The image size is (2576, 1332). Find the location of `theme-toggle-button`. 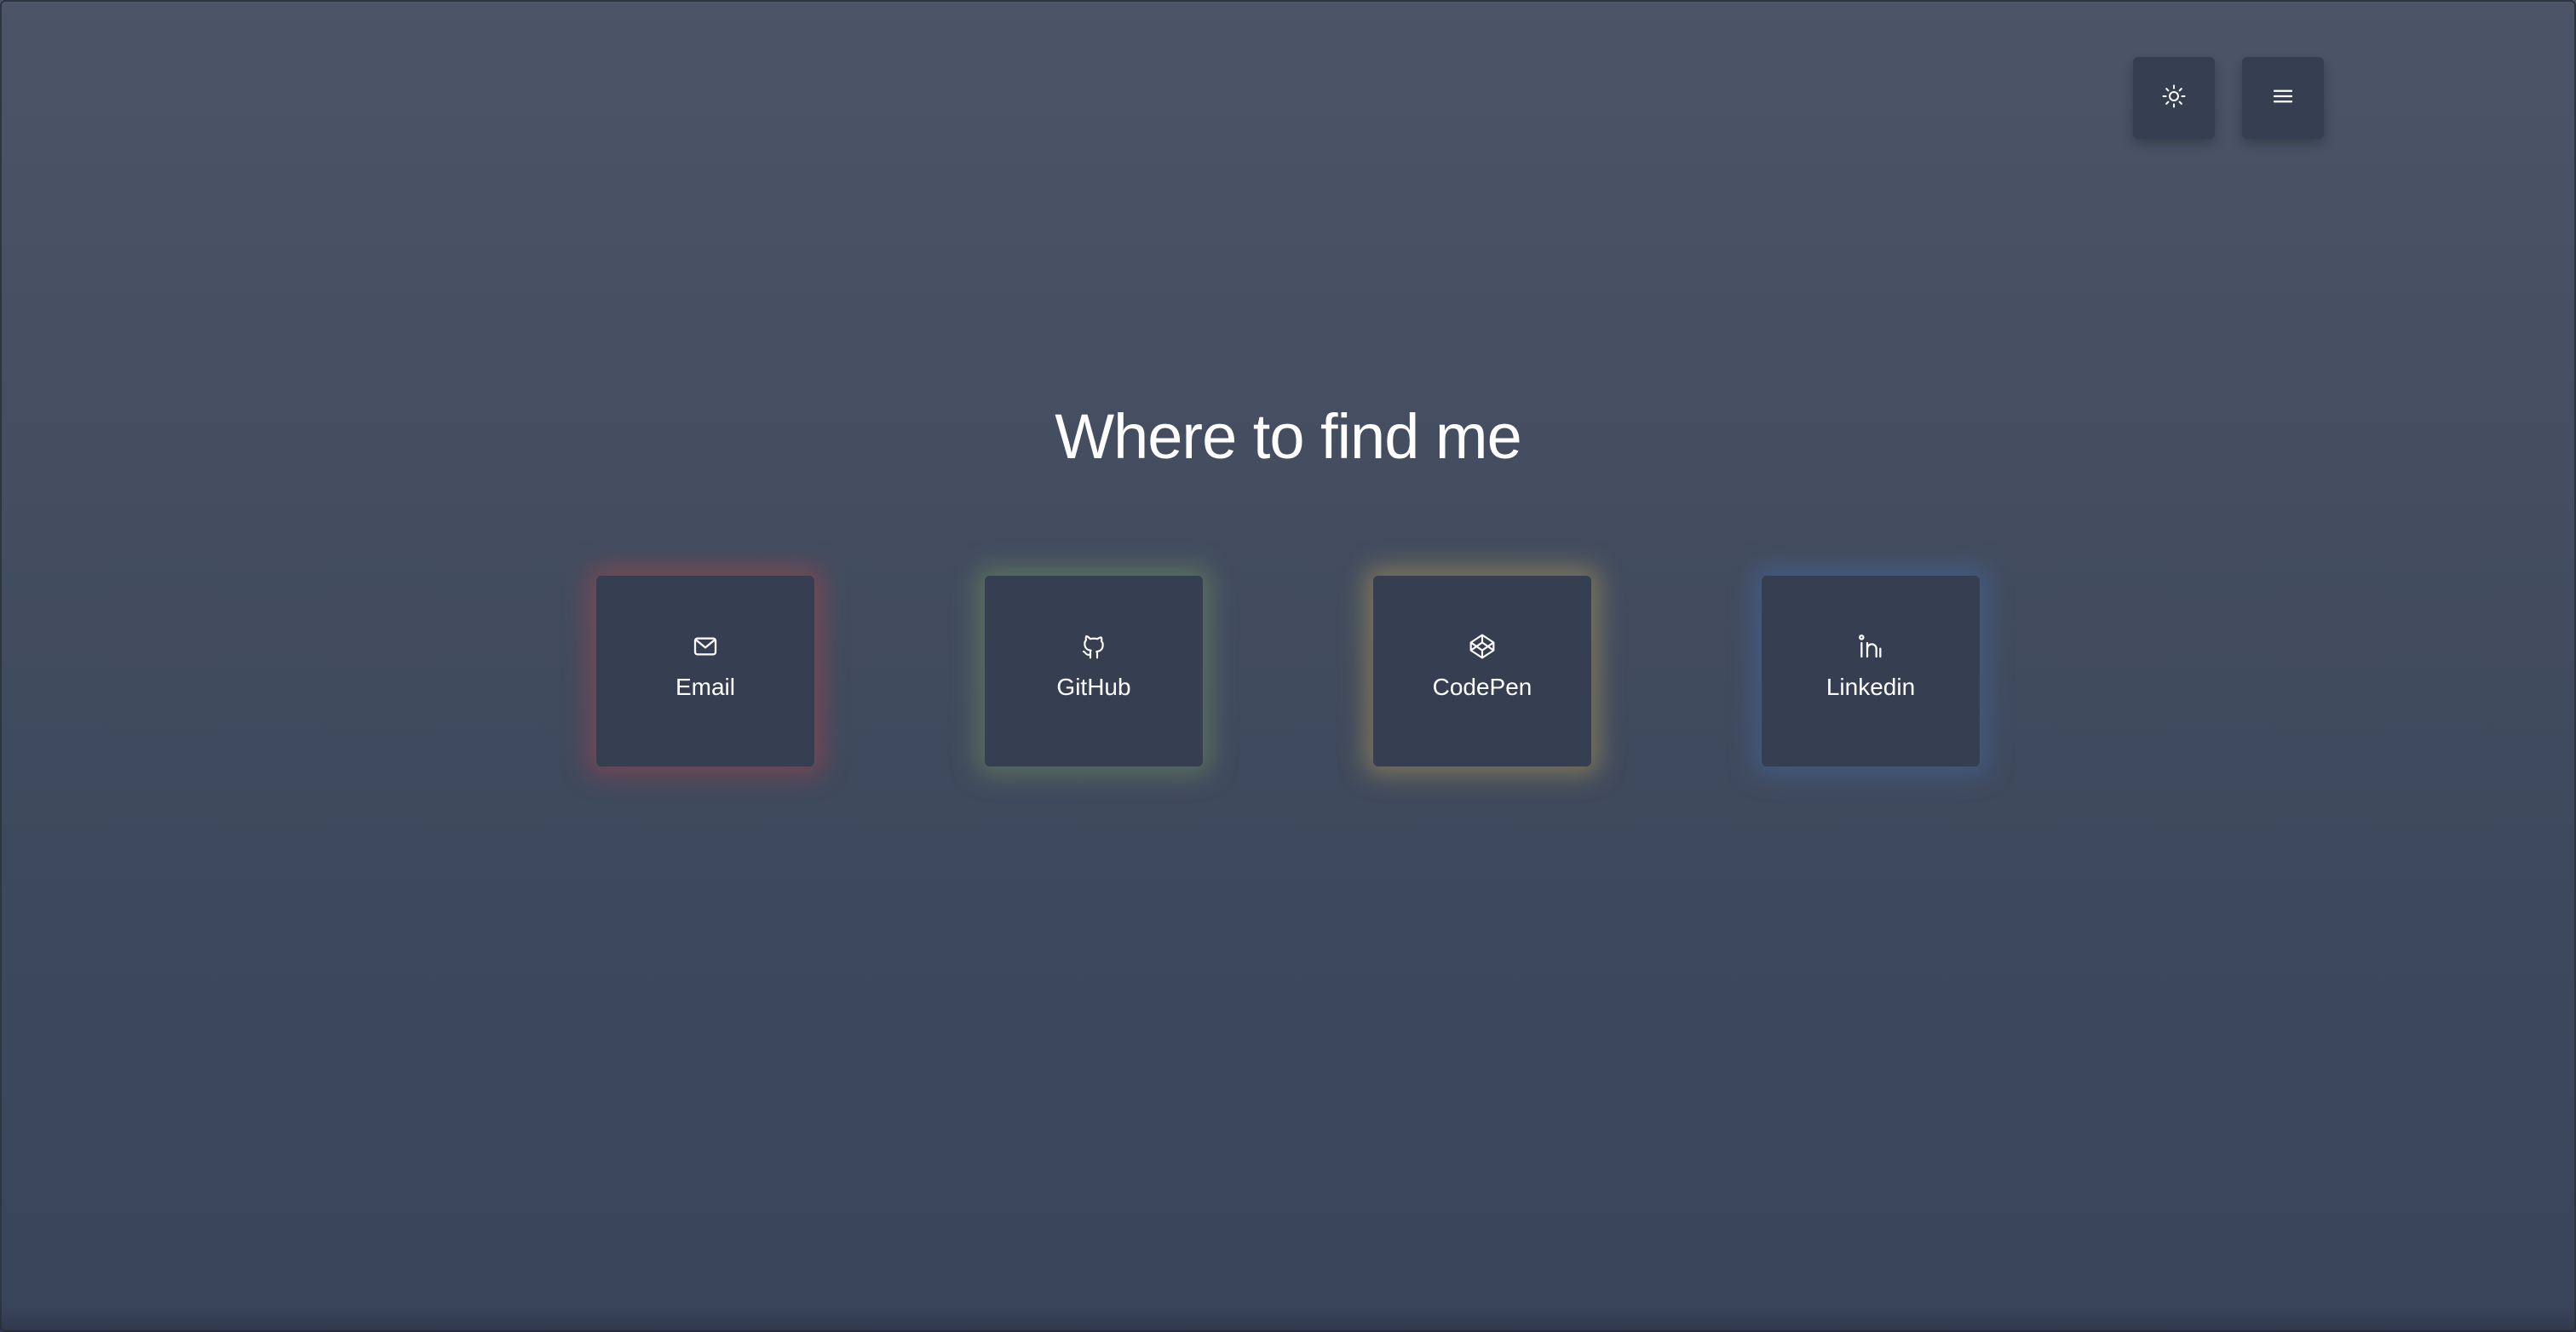

theme-toggle-button is located at coordinates (2174, 98).